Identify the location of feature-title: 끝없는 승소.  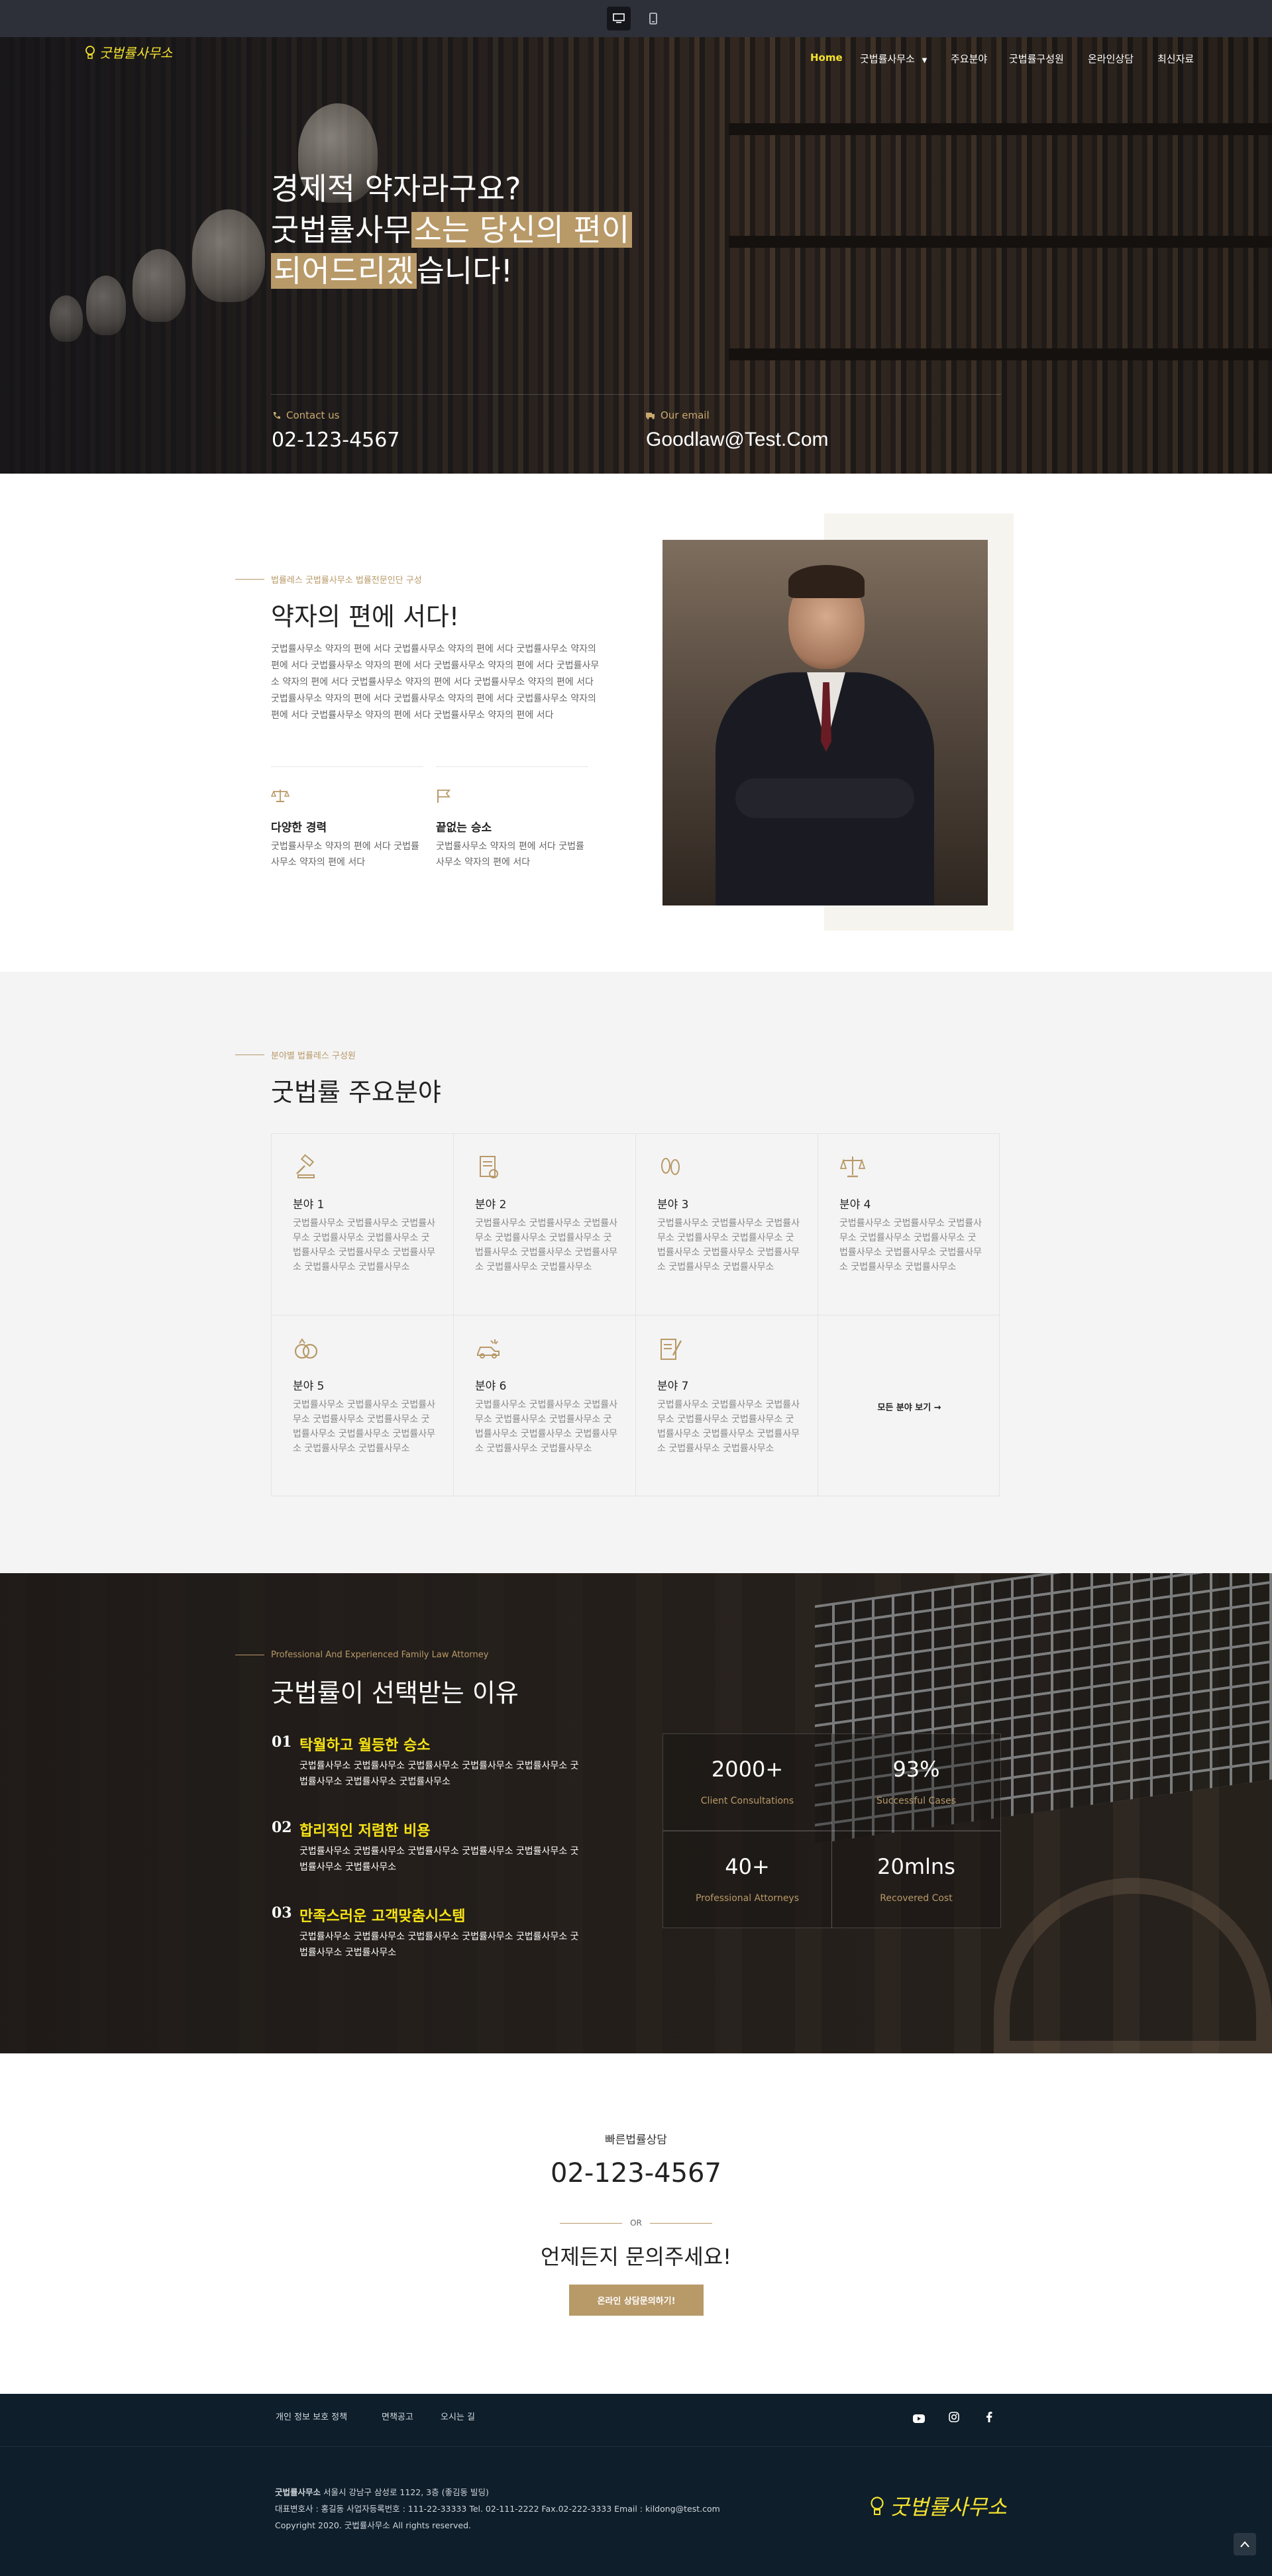
(464, 828).